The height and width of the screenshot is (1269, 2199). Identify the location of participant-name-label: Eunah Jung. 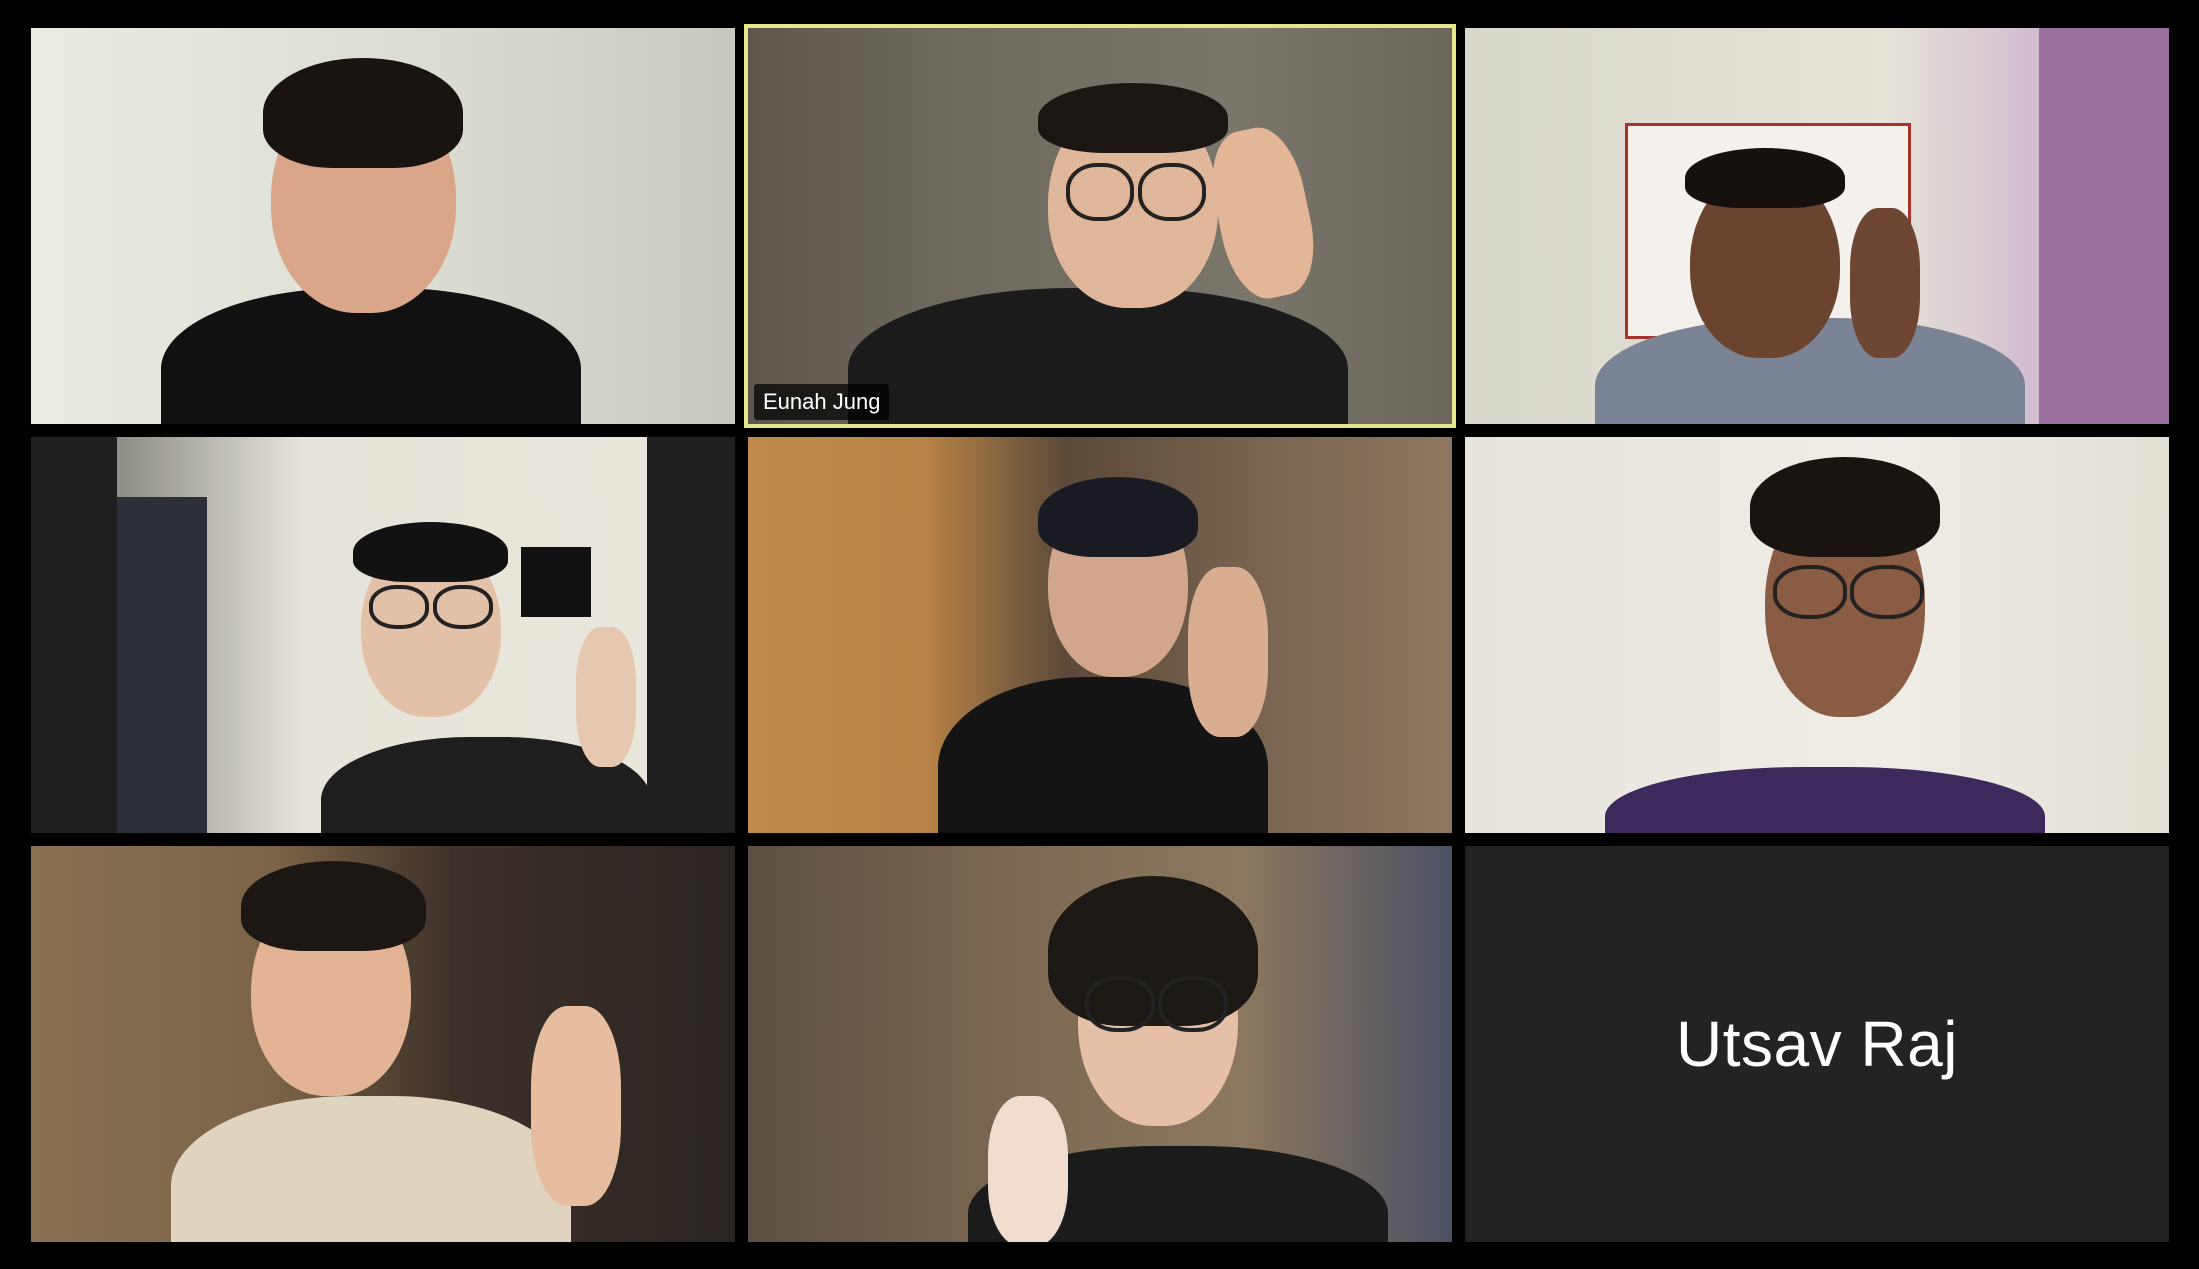
(822, 402).